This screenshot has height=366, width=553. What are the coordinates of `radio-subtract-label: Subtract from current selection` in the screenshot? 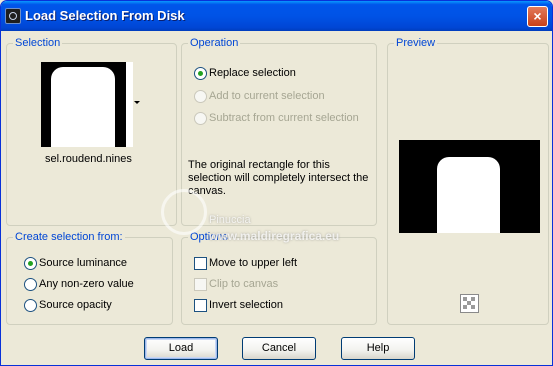 It's located at (284, 118).